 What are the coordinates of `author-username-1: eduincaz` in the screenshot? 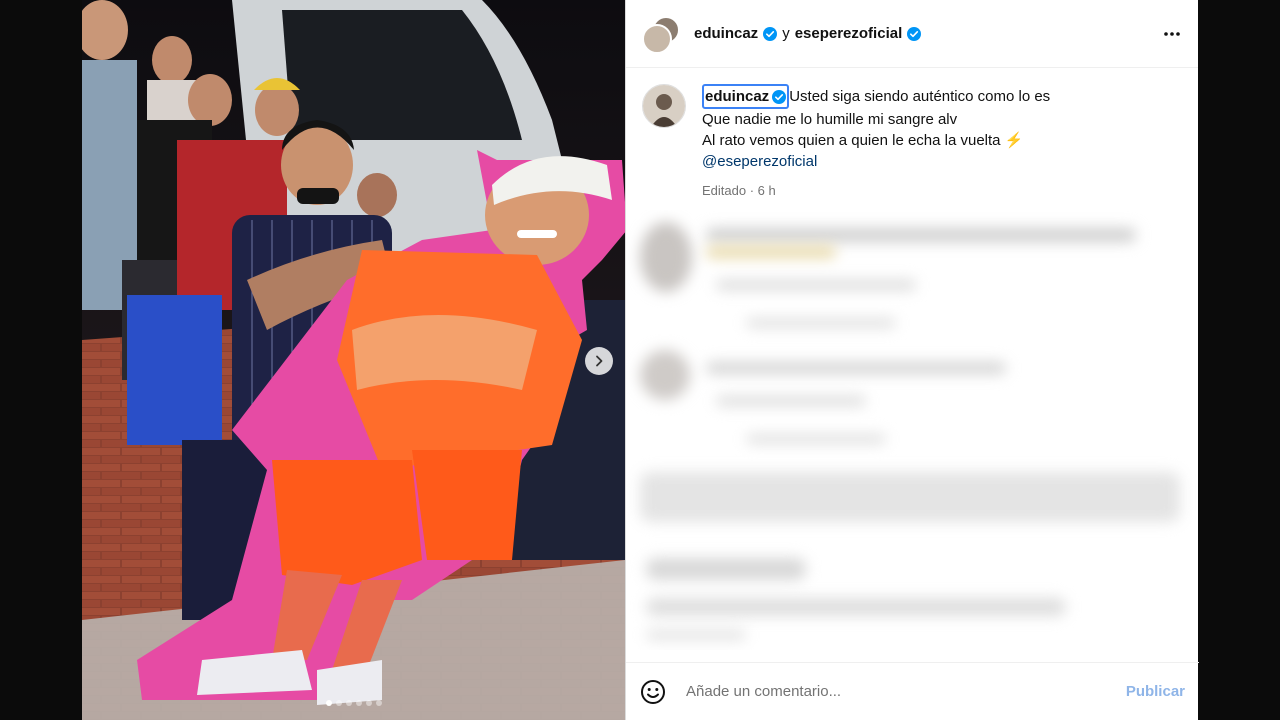 It's located at (726, 33).